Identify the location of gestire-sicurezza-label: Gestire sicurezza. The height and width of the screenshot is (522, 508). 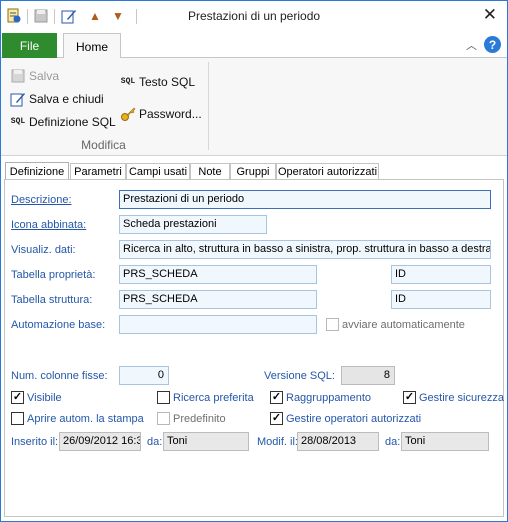
(461, 397).